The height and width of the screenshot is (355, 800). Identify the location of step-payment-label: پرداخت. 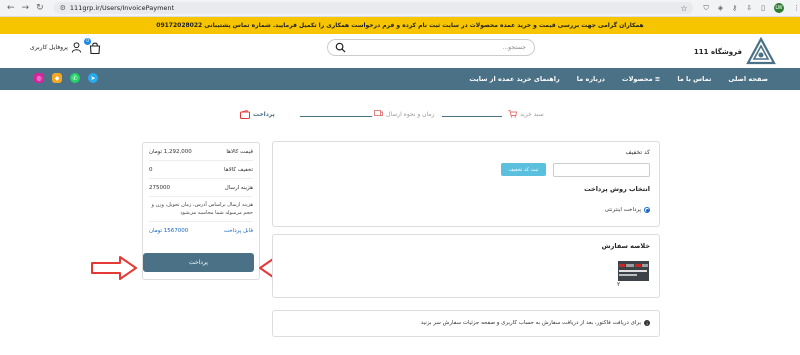
(264, 114).